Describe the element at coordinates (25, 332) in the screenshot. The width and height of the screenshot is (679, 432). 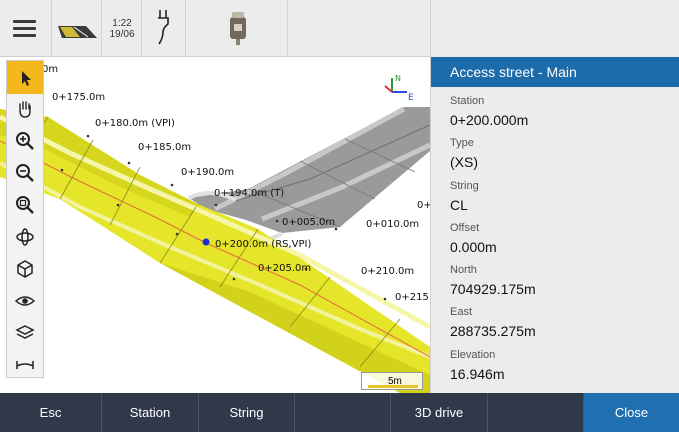
I see `layers-icon` at that location.